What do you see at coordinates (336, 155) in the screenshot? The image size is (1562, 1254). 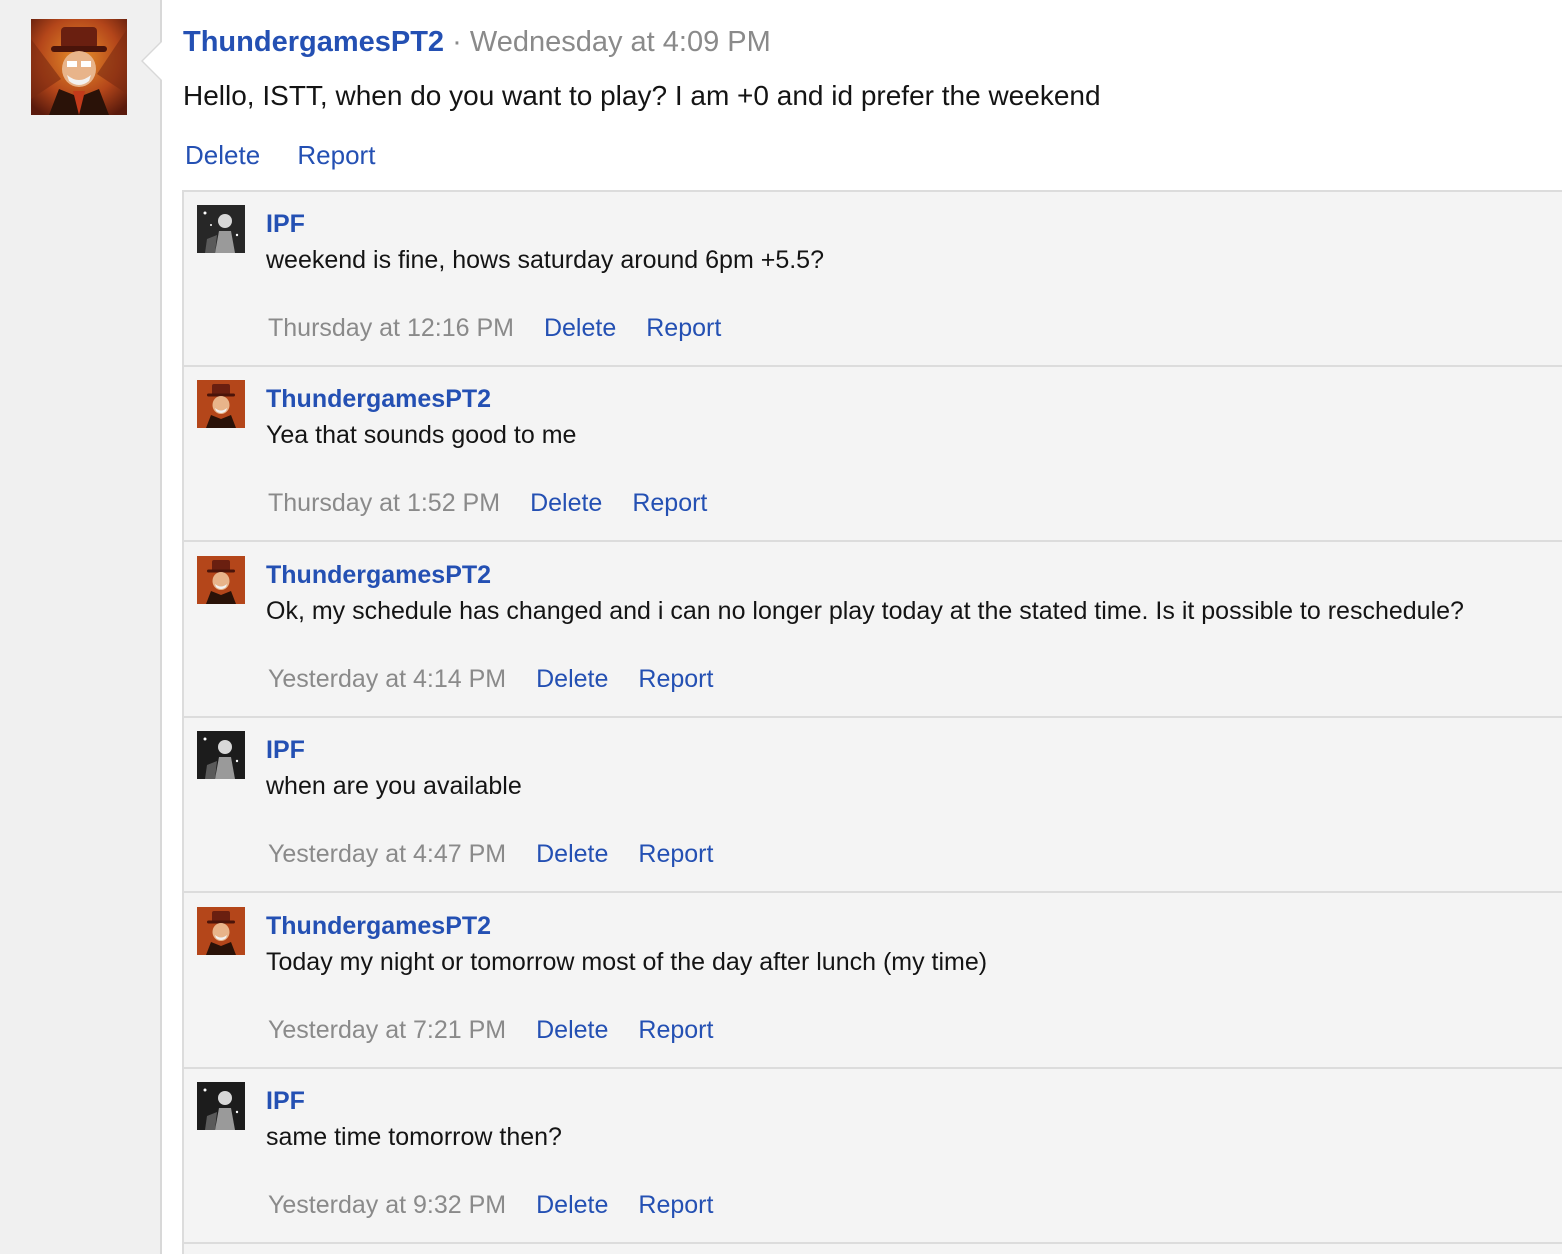 I see `post-report-link: Report` at bounding box center [336, 155].